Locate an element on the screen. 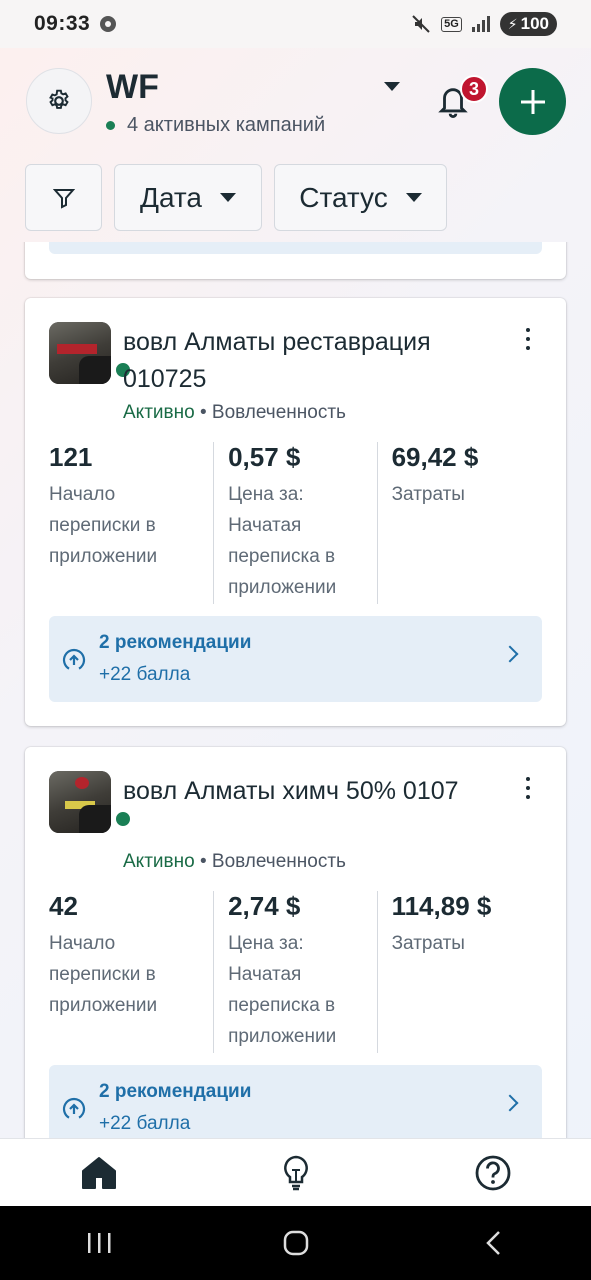 The height and width of the screenshot is (1280, 591). filter-bar: Дата Статус is located at coordinates (236, 197).